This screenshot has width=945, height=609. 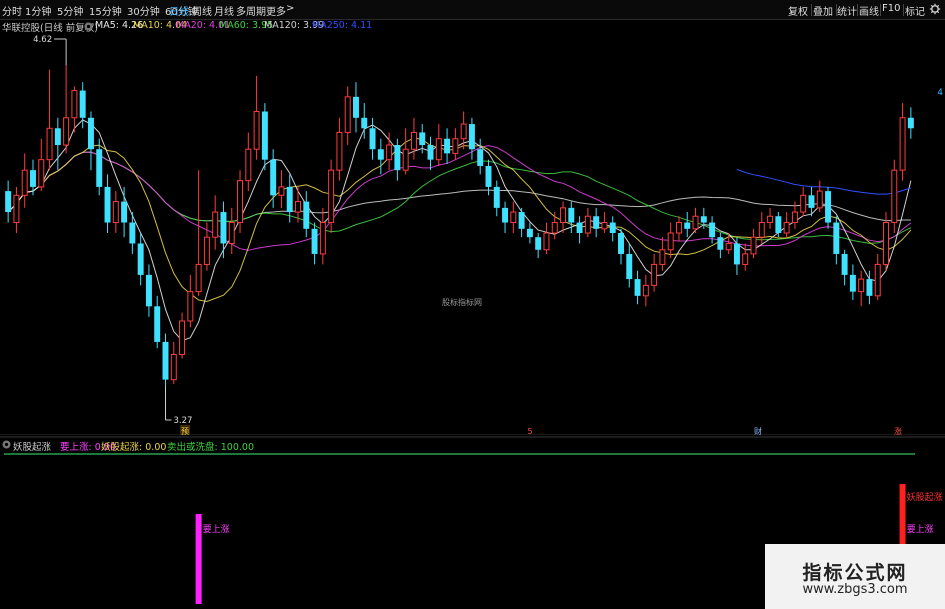 What do you see at coordinates (459, 186) in the screenshot?
I see `ma120-line` at bounding box center [459, 186].